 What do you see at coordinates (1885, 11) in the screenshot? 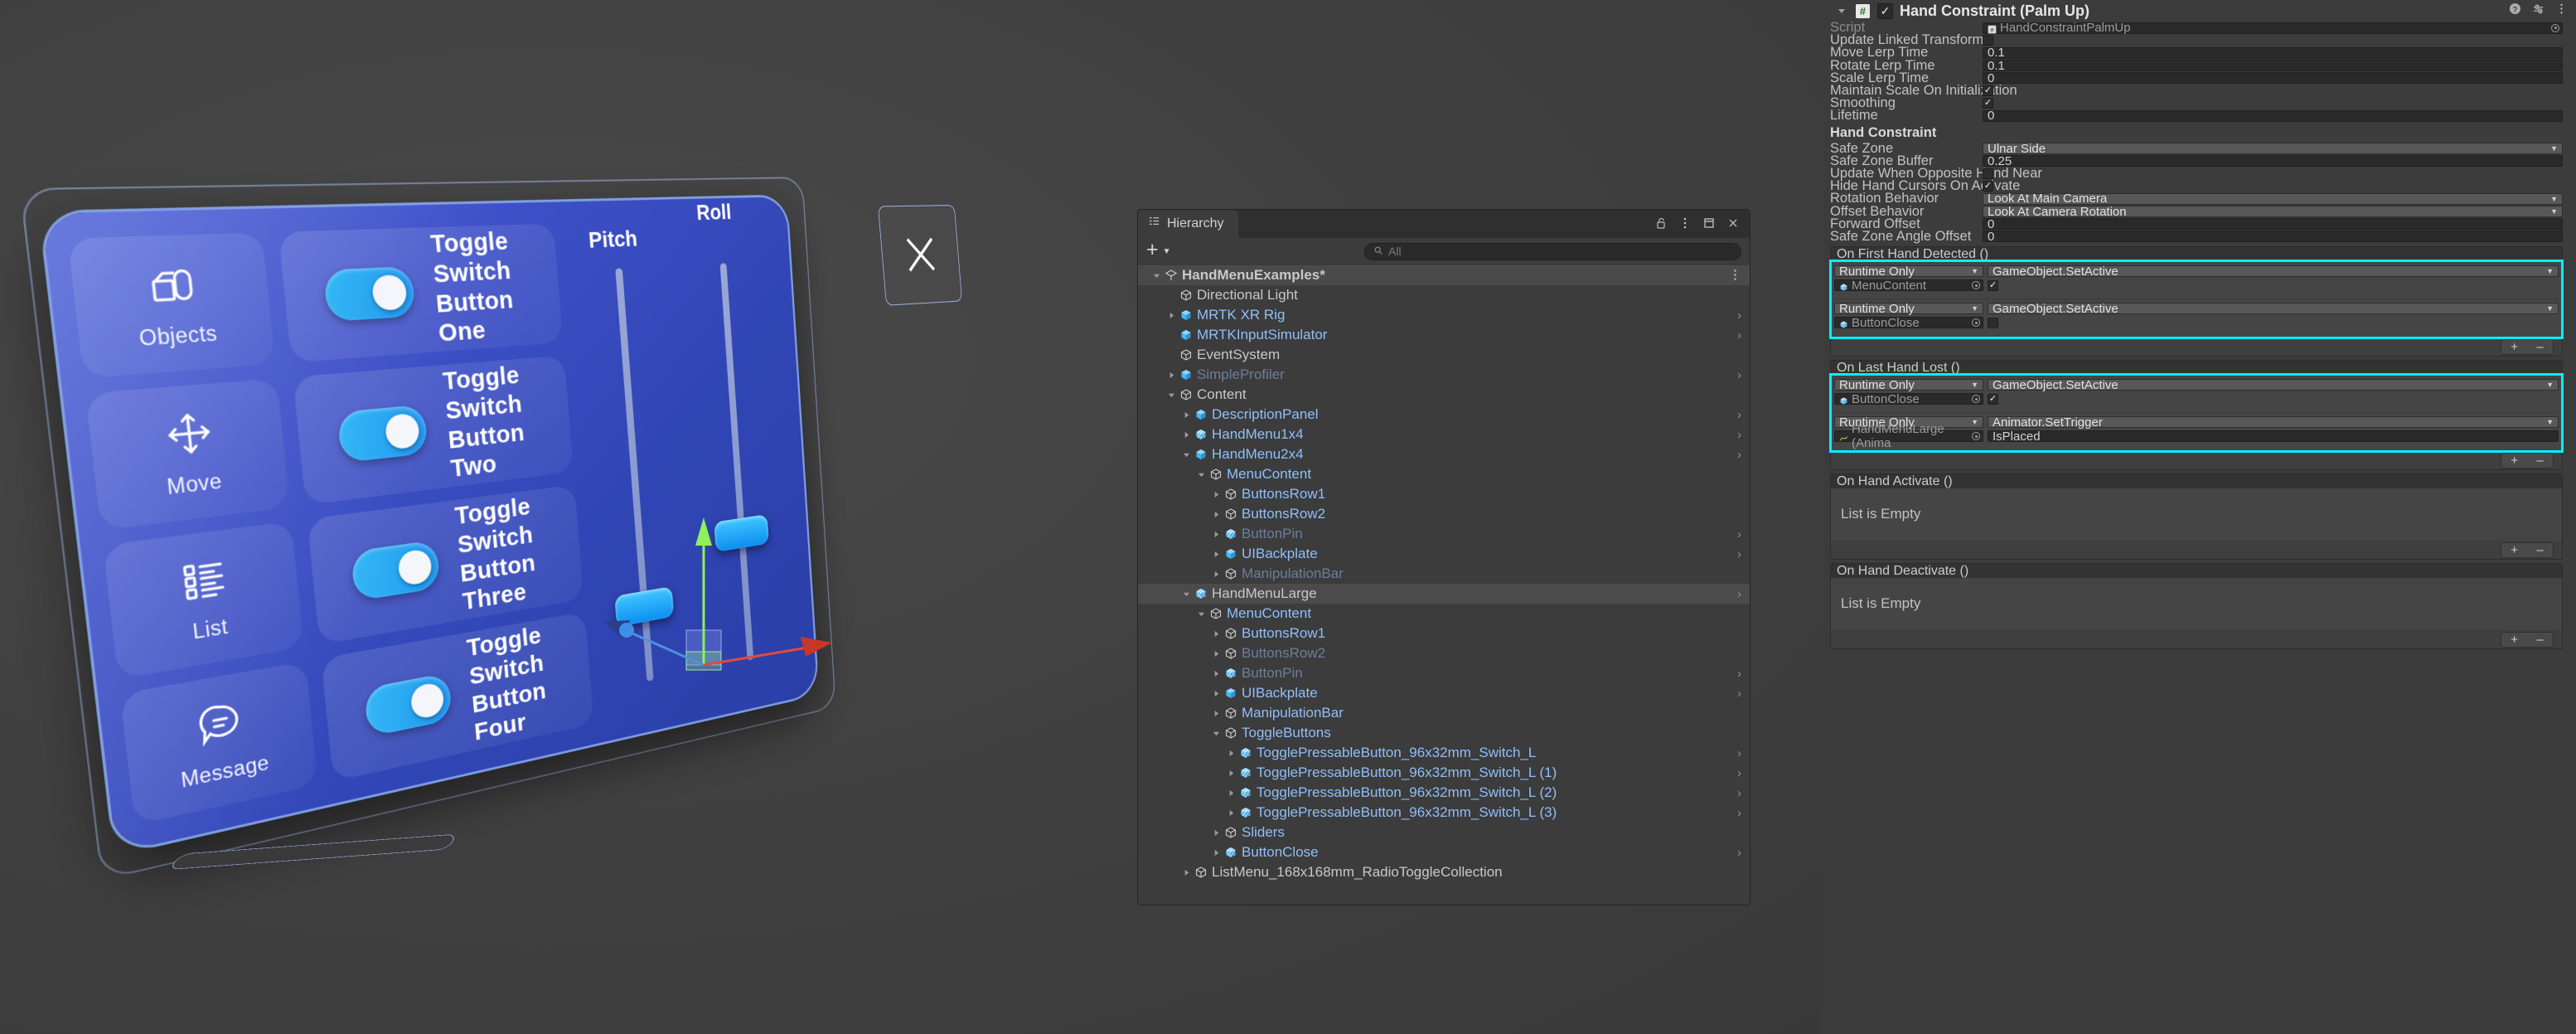
I see `component-enabled-checkbox: ✓` at bounding box center [1885, 11].